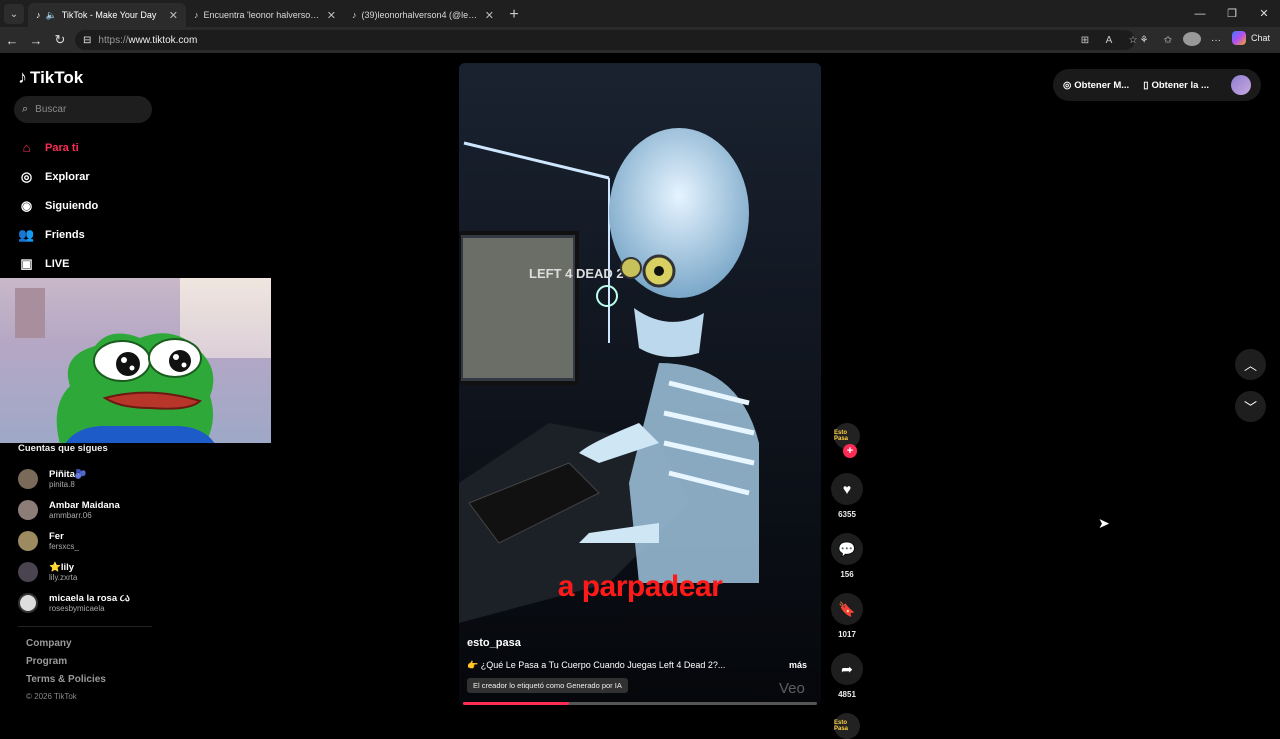  What do you see at coordinates (83, 109) in the screenshot?
I see `search-input: ⌕ Buscar` at bounding box center [83, 109].